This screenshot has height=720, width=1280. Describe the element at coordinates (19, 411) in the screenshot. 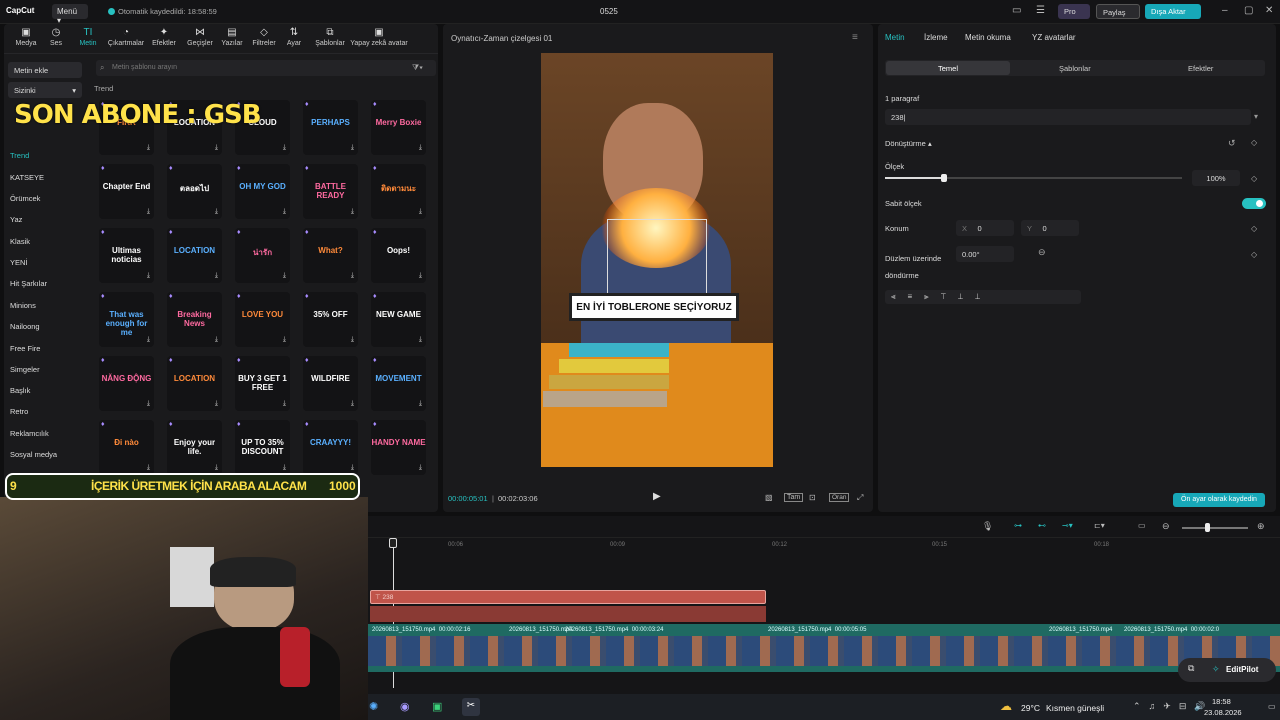

I see `cat-retro: Retro` at that location.